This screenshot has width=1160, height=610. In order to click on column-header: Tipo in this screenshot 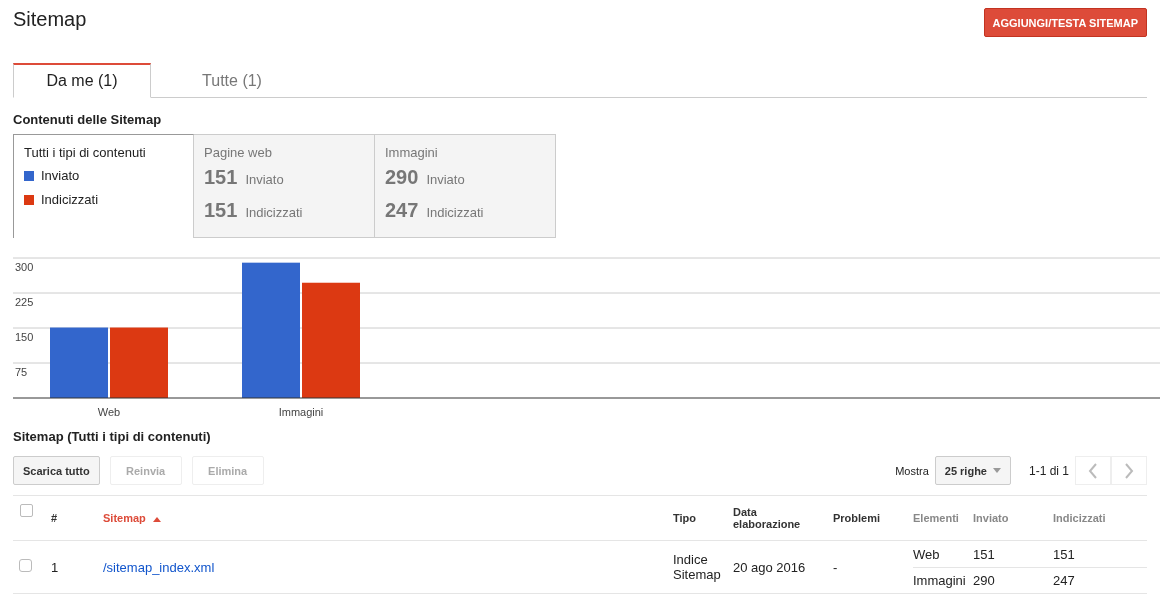, I will do `click(684, 518)`.